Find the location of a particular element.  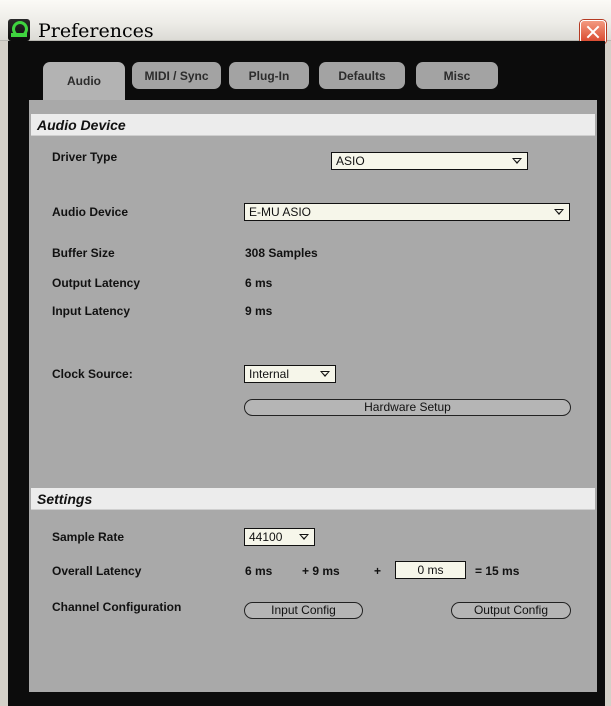

tab-plug-in: Plug-In is located at coordinates (269, 75).